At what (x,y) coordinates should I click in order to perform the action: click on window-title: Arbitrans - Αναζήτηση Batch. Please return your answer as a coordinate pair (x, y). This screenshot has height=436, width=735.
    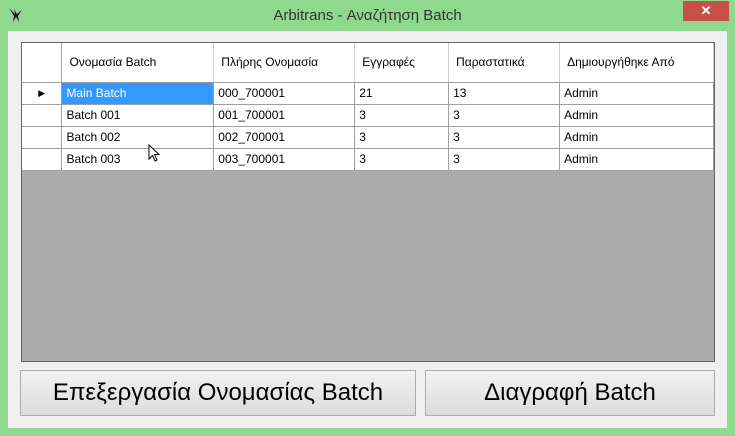
    Looking at the image, I should click on (367, 15).